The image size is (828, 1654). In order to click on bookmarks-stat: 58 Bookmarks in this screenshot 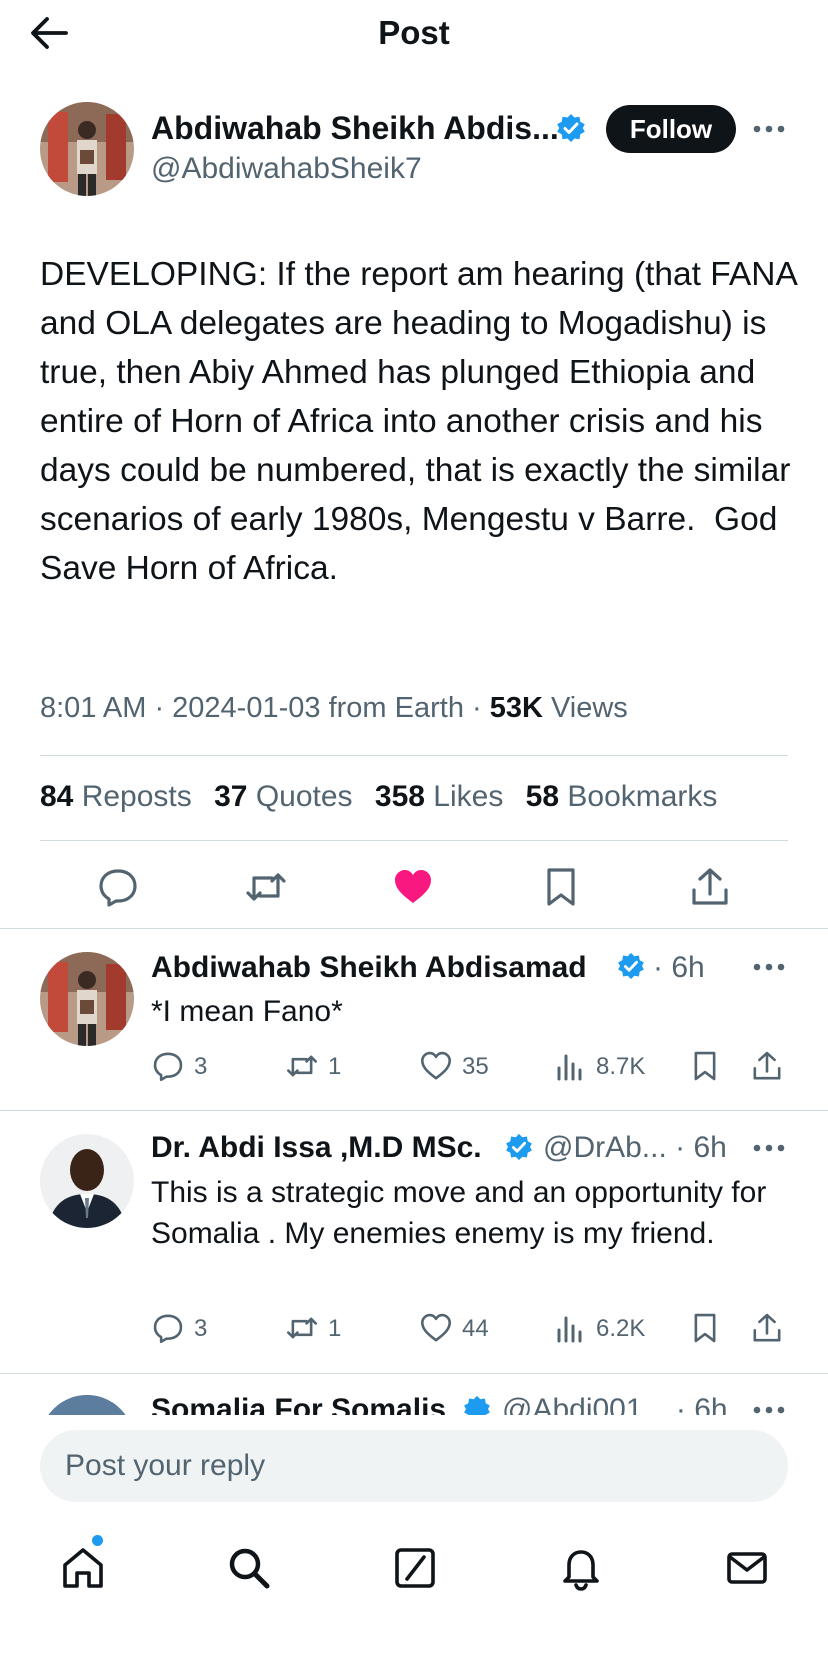, I will do `click(622, 796)`.